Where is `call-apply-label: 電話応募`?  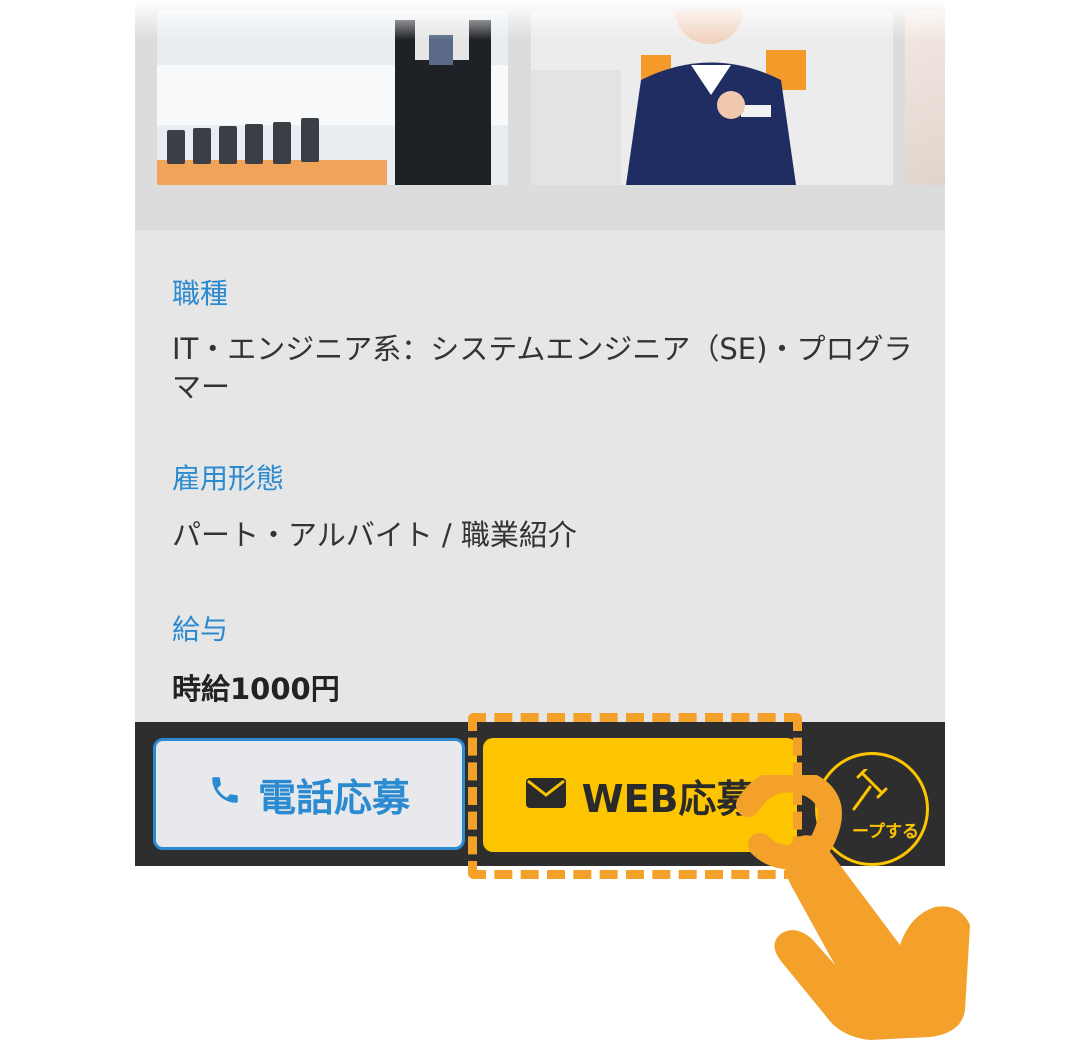 call-apply-label: 電話応募 is located at coordinates (333, 797).